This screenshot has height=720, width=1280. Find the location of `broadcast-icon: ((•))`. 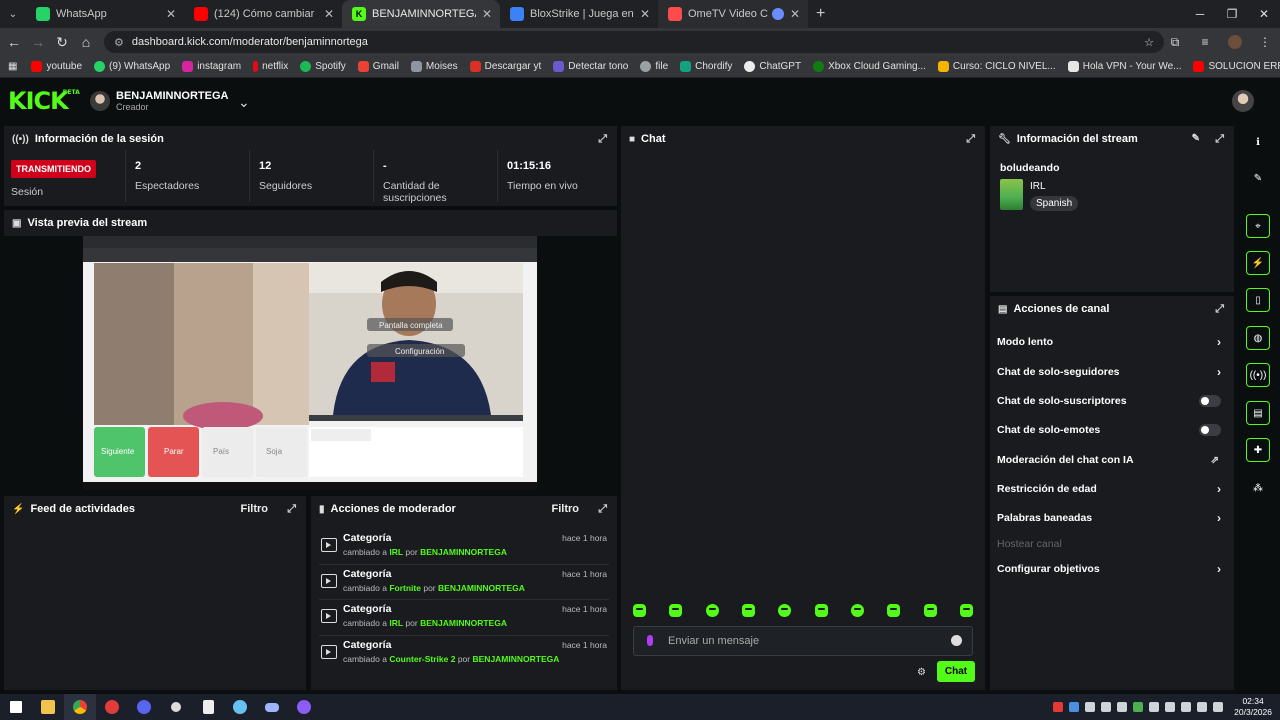

broadcast-icon: ((•)) is located at coordinates (1258, 375).